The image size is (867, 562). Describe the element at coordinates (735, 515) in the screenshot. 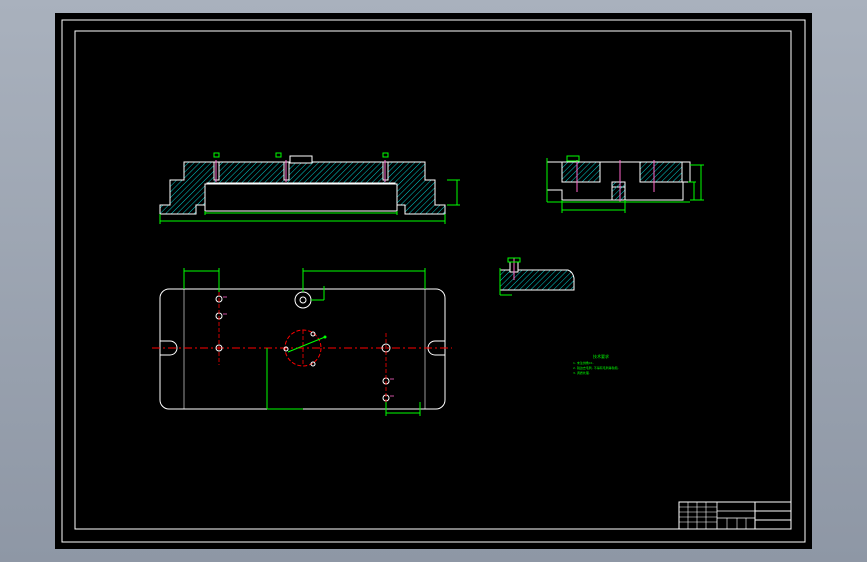

I see `title-block` at that location.